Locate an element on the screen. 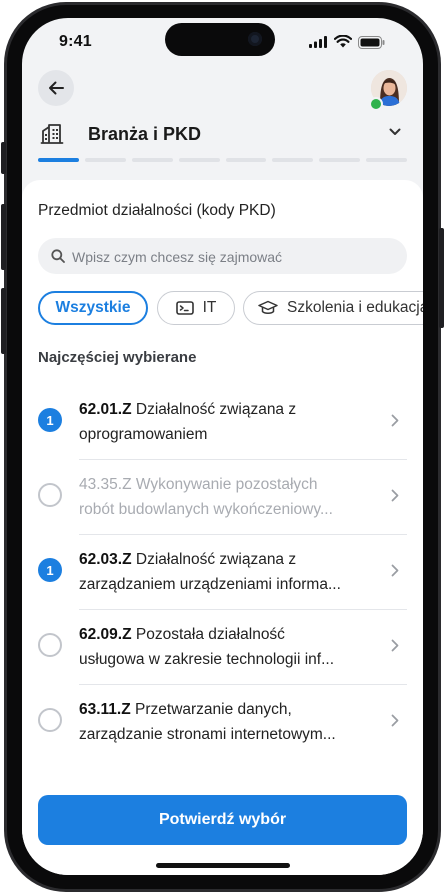 The width and height of the screenshot is (445, 894). terminal-icon is located at coordinates (184, 308).